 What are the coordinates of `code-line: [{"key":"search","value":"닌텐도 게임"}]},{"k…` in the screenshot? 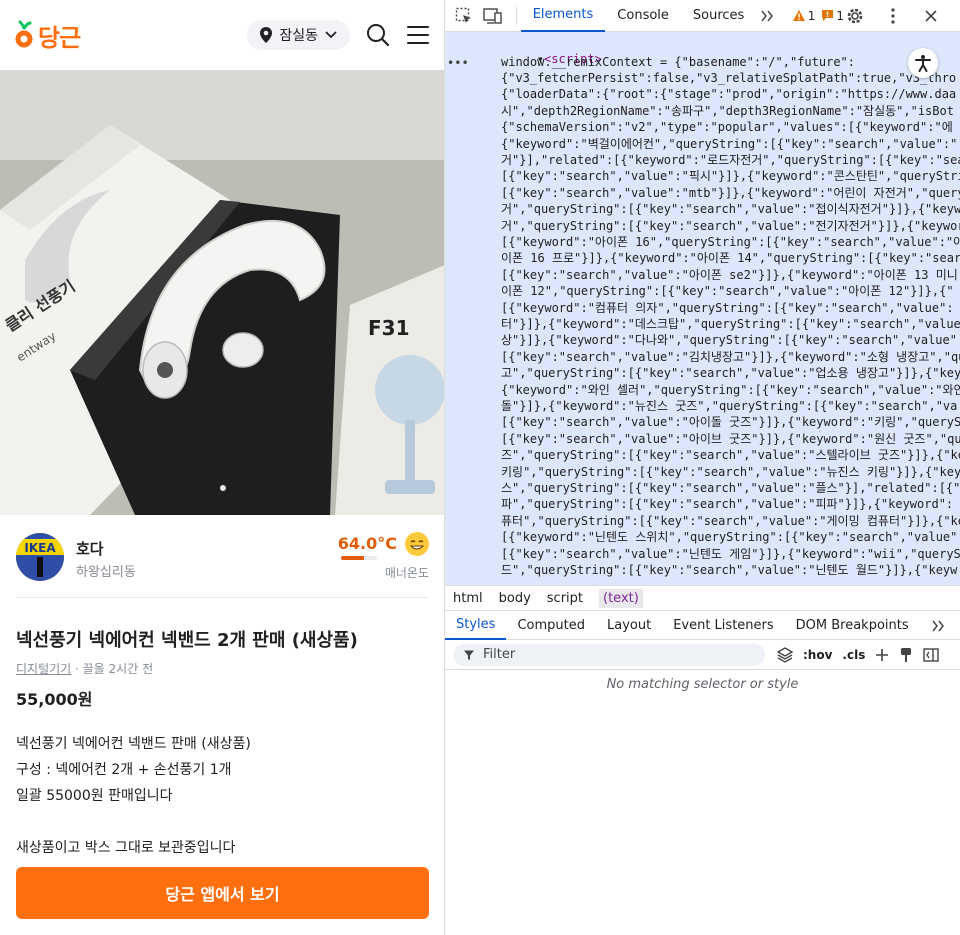 It's located at (730, 553).